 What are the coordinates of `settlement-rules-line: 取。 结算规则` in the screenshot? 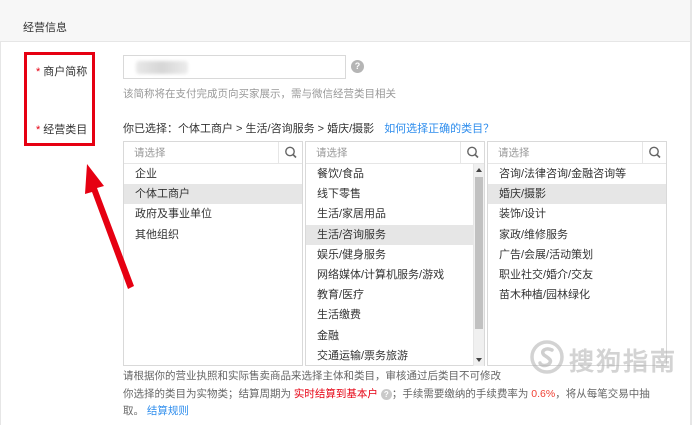 It's located at (156, 411).